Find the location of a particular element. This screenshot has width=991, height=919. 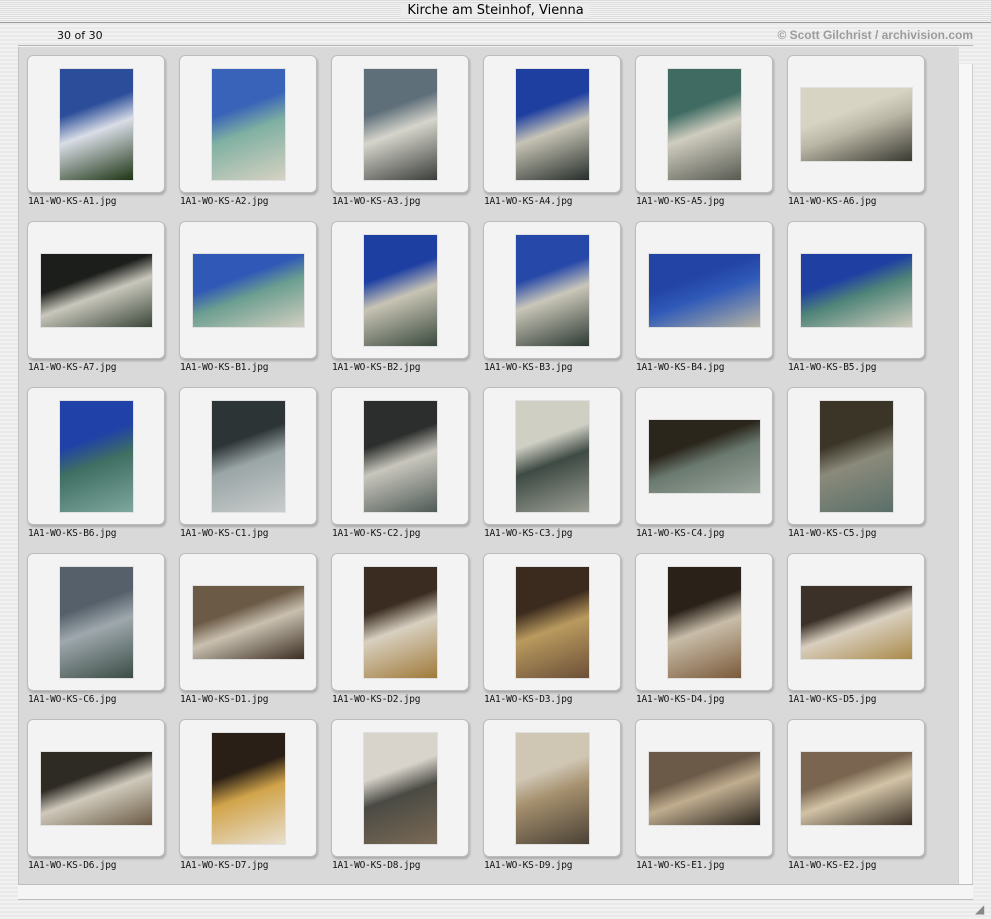

slide-cell: 1A1-WO-KS-A6.jpg is located at coordinates (856, 130).